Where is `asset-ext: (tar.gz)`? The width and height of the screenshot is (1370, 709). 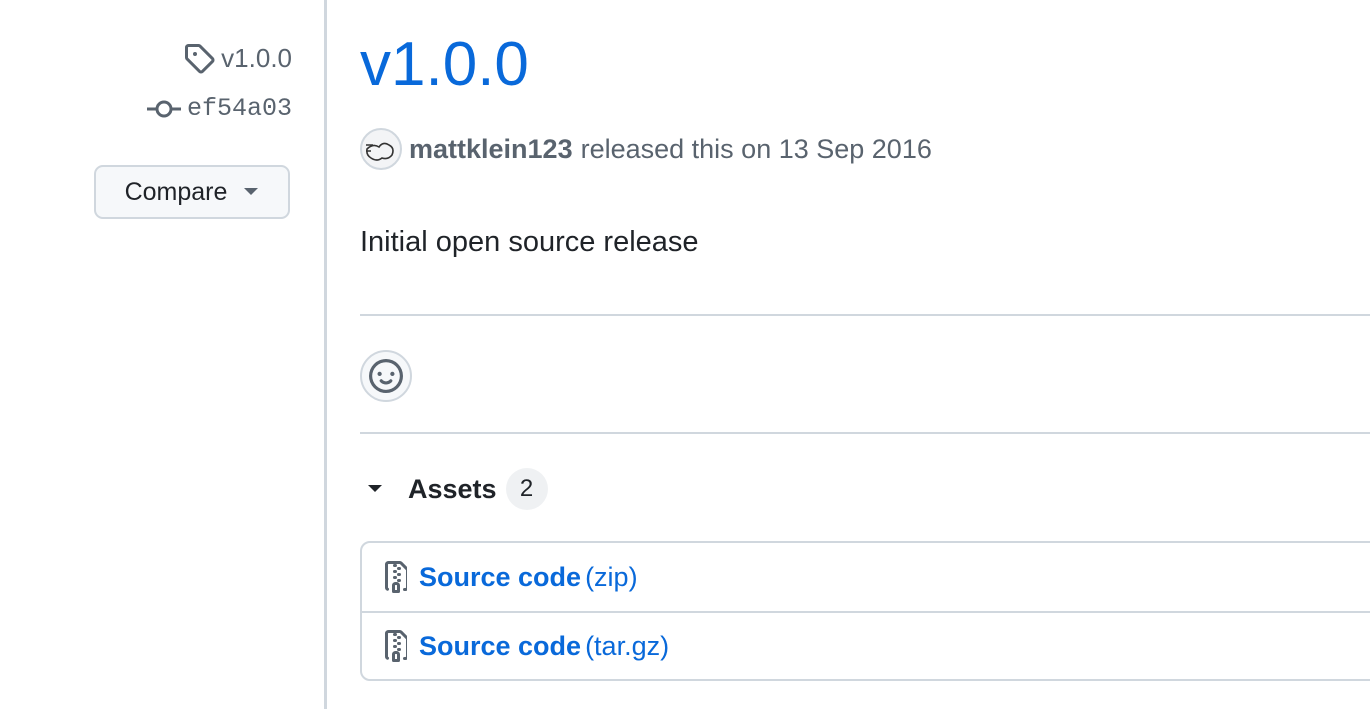
asset-ext: (tar.gz) is located at coordinates (627, 645).